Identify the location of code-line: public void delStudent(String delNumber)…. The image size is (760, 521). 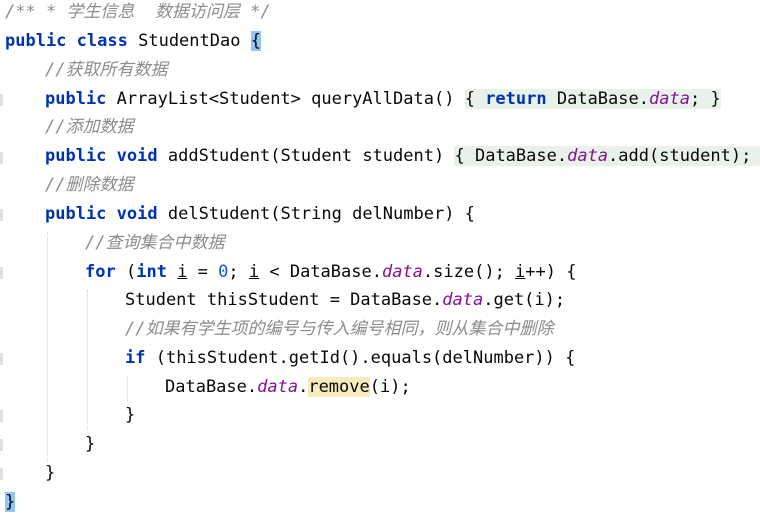
(260, 214).